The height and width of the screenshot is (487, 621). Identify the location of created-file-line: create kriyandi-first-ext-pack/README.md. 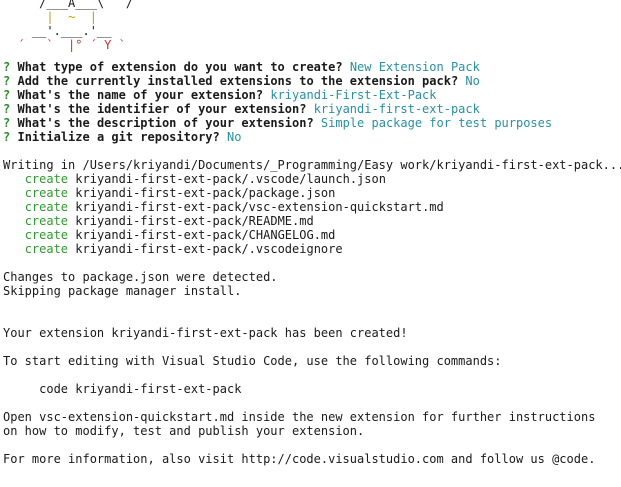
(312, 221).